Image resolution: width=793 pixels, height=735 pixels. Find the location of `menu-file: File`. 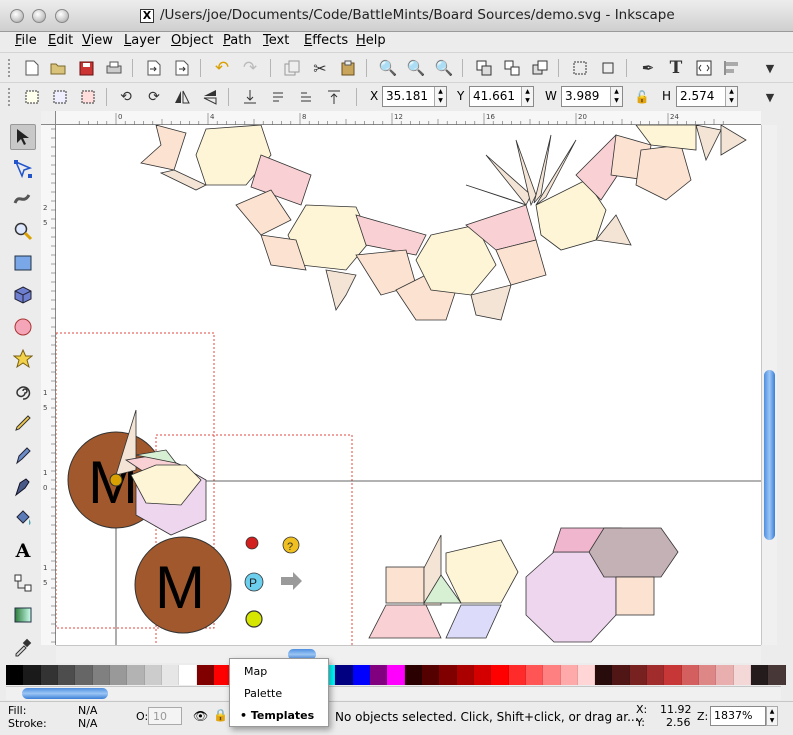

menu-file: File is located at coordinates (26, 40).